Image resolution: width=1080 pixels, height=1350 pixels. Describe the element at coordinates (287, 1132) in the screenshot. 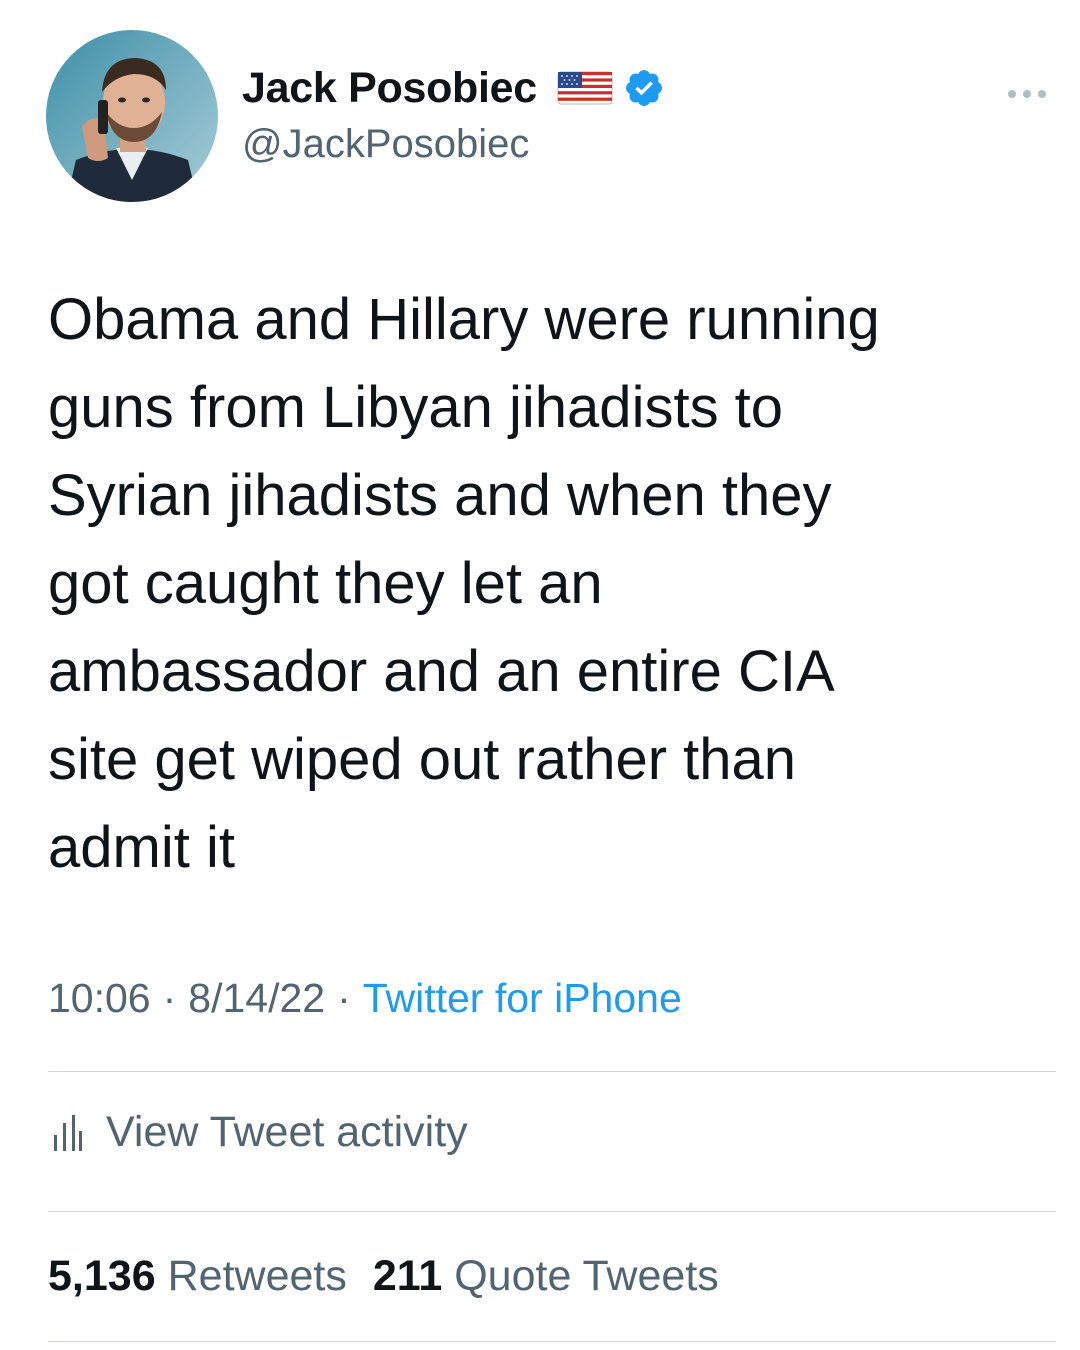

I see `view-tweet-activity-label: View Tweet activity` at that location.